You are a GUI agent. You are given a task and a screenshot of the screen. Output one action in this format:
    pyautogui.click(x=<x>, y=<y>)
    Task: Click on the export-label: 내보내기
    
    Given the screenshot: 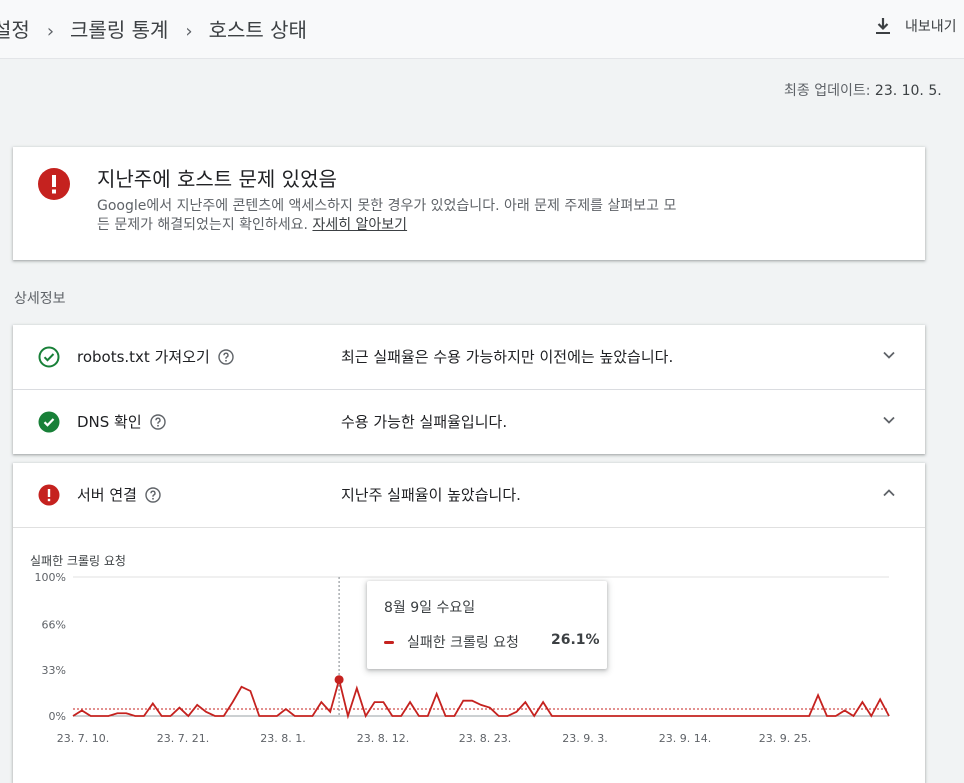 What is the action you would take?
    pyautogui.click(x=931, y=27)
    